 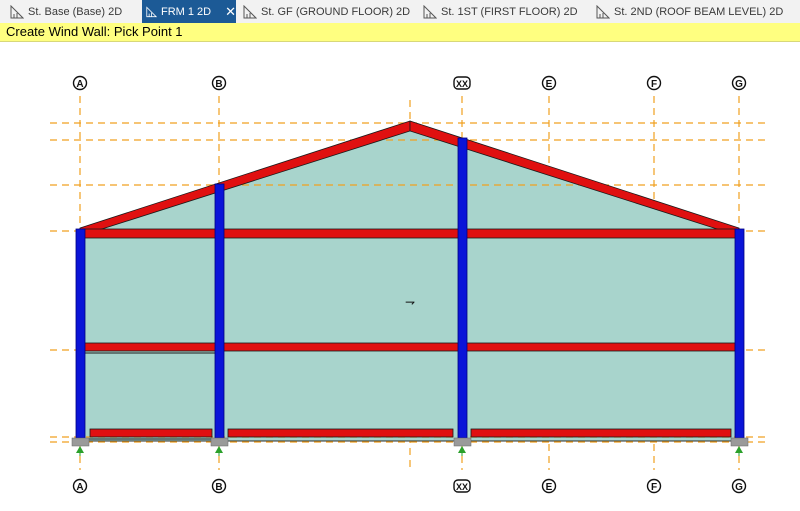 I want to click on support-b, so click(x=219, y=446).